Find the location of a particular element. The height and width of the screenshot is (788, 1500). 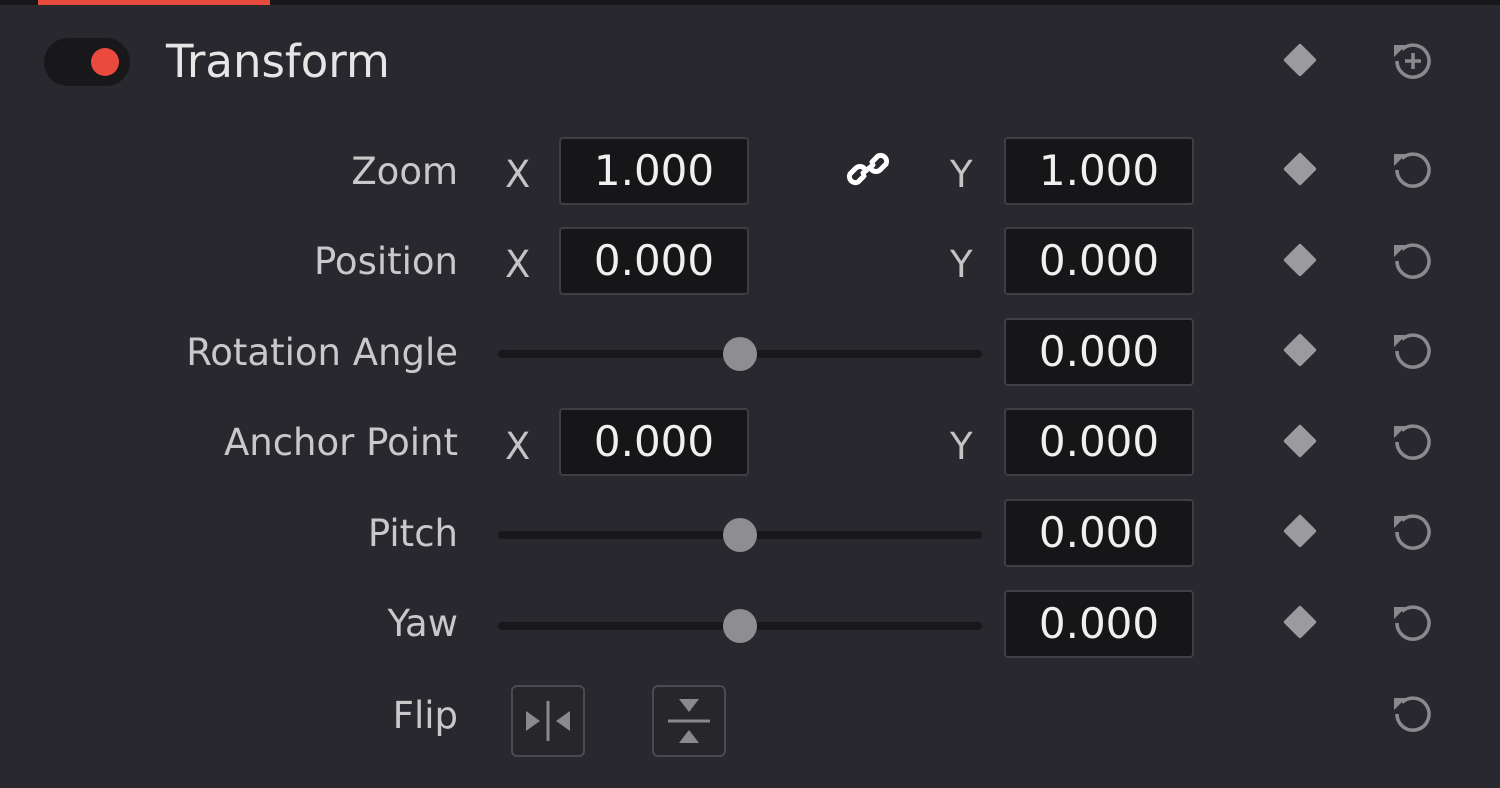

anchor-point-label: Anchor Point is located at coordinates (340, 442).